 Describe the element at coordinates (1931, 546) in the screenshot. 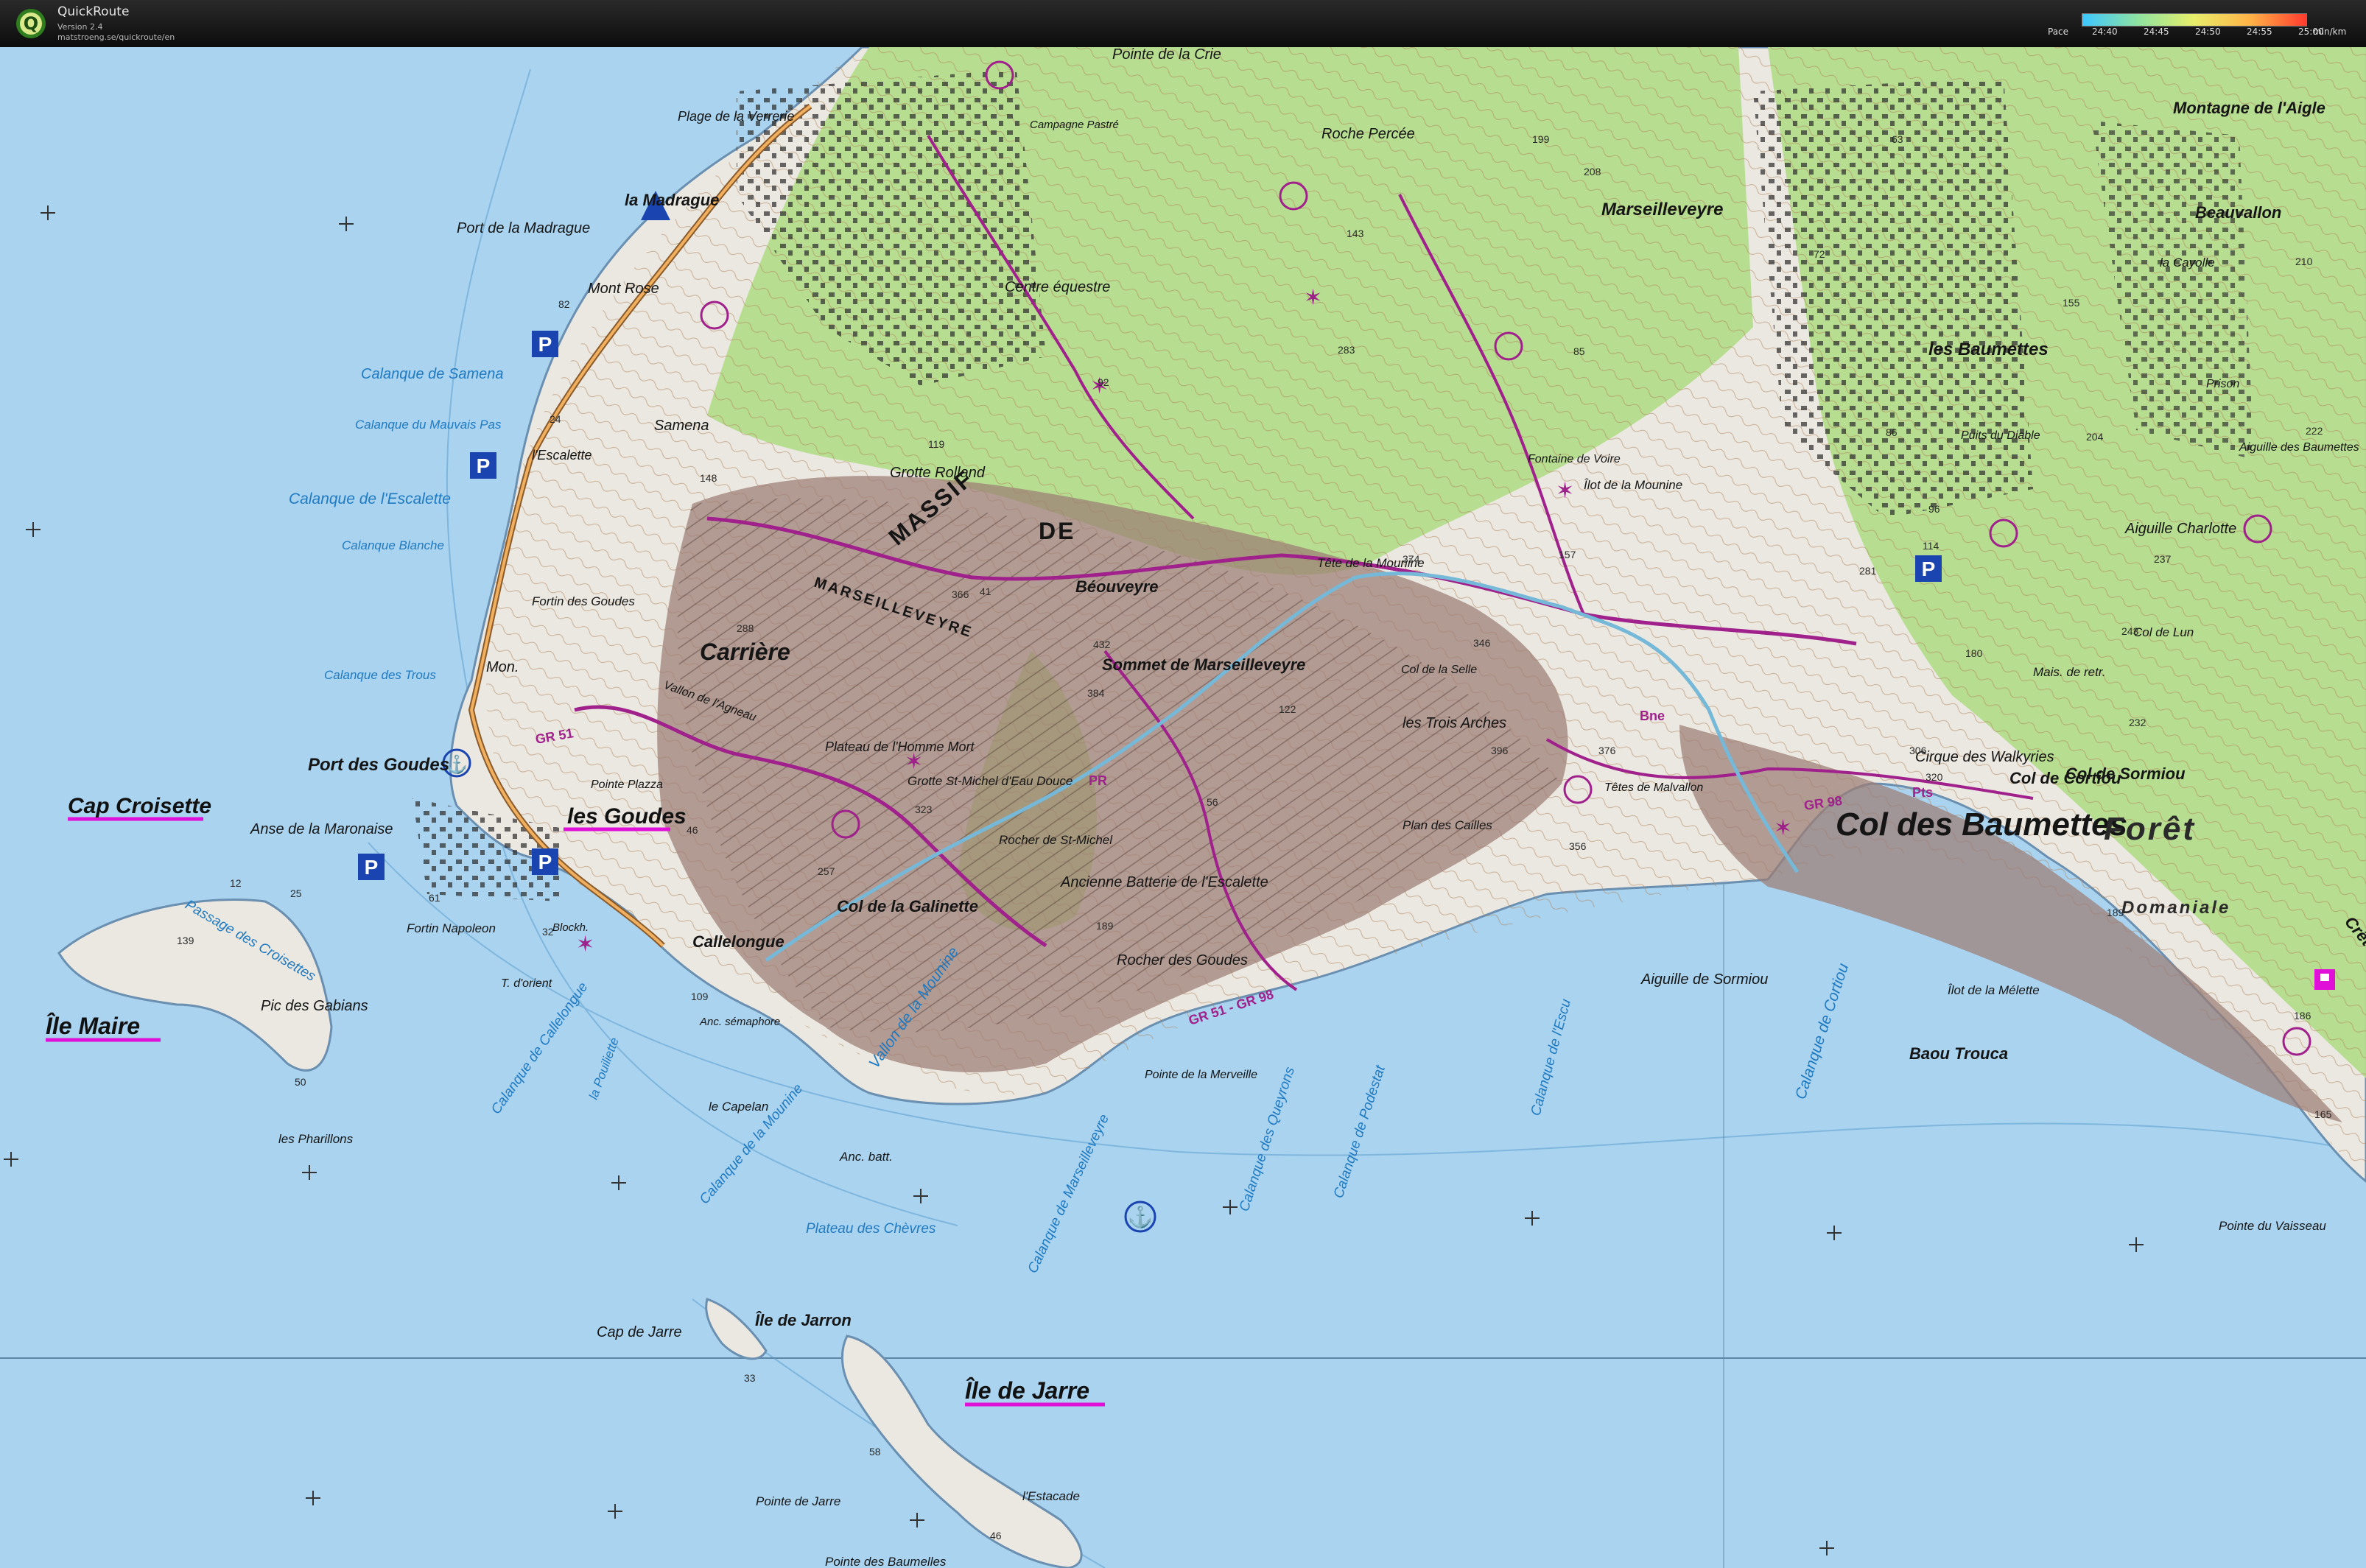

I see `spot-height: 114` at that location.